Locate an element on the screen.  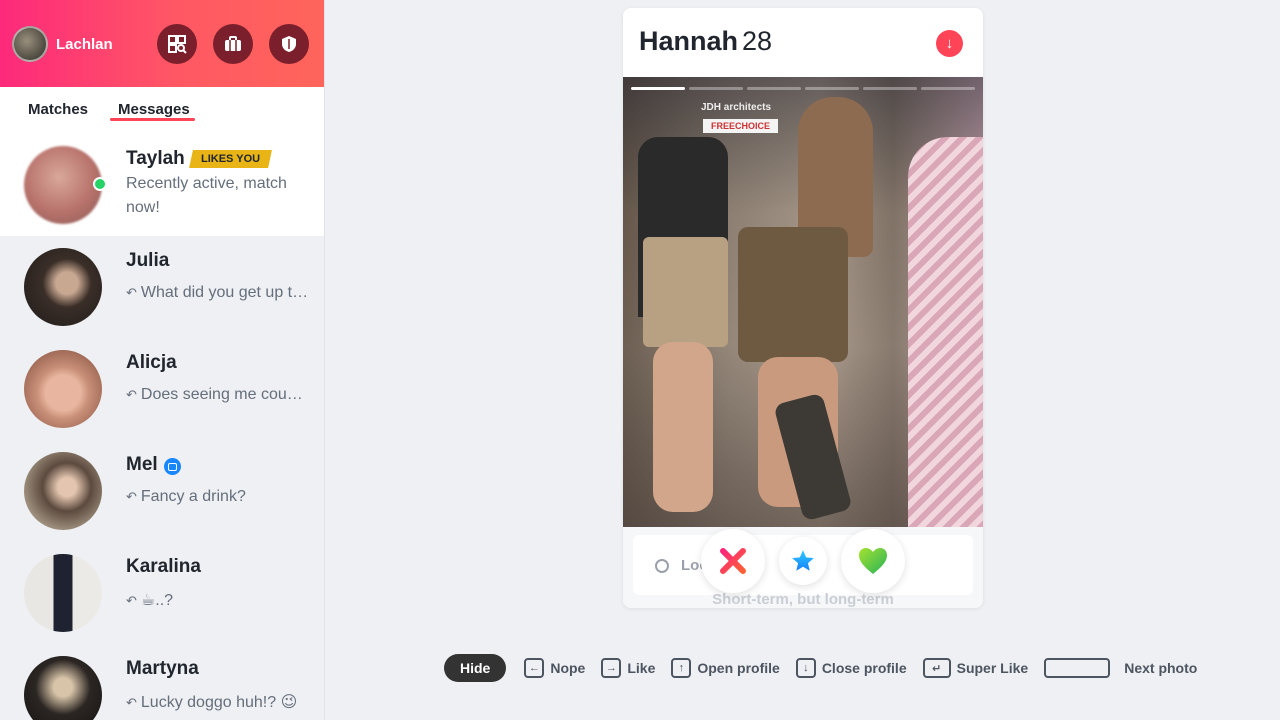
star-icon is located at coordinates (803, 560).